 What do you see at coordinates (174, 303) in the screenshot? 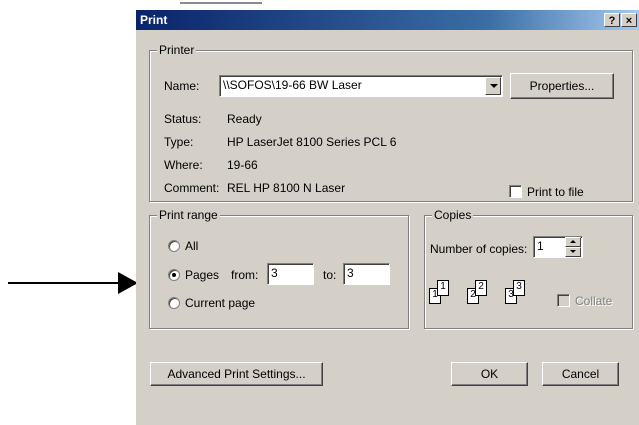
I see `current-page-radio` at bounding box center [174, 303].